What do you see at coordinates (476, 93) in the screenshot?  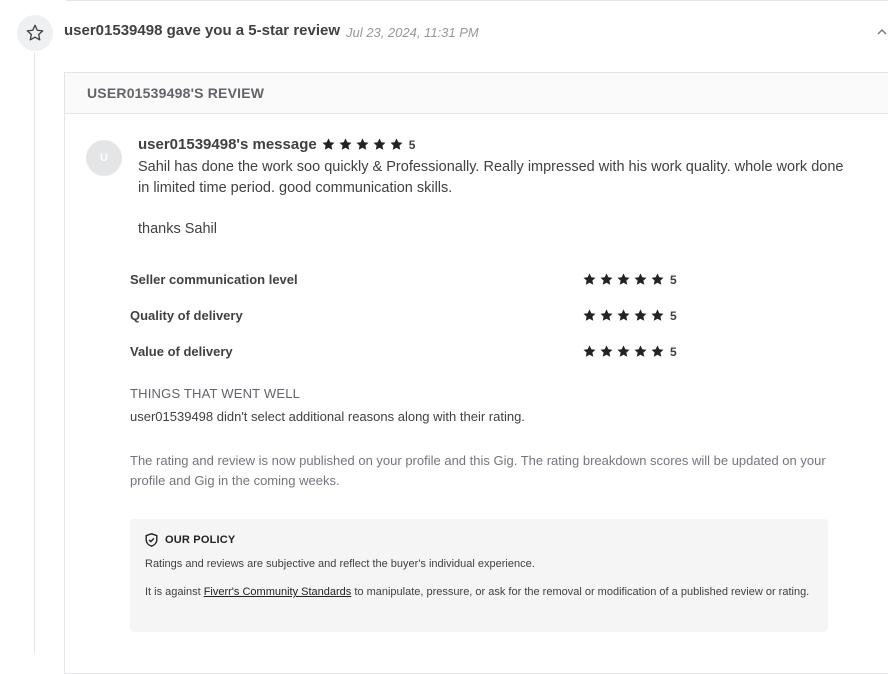 I see `review-card-header: USER01539498'S REVIEW` at bounding box center [476, 93].